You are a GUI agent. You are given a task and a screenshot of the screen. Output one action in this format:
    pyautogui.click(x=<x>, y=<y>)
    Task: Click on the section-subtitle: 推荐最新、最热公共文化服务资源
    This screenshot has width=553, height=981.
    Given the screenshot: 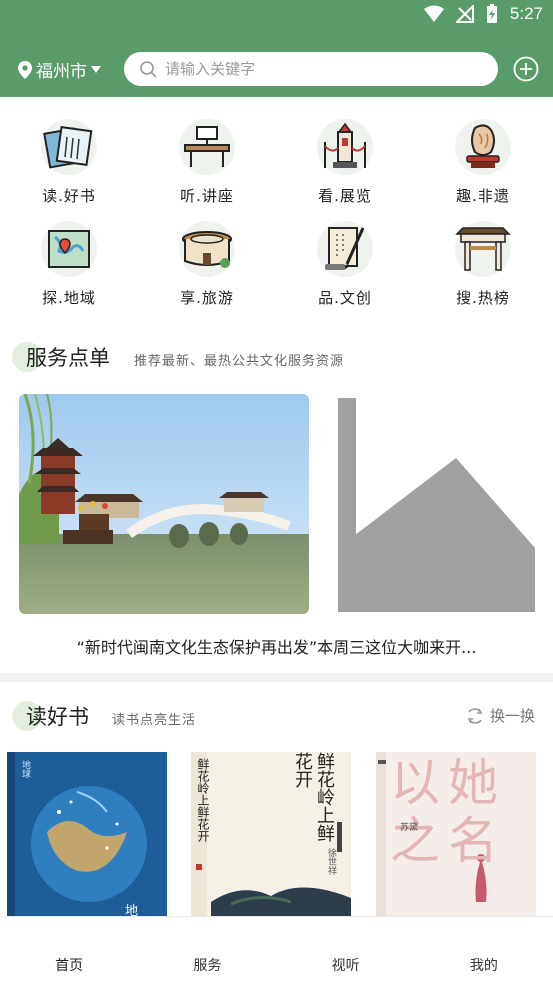 What is the action you would take?
    pyautogui.click(x=239, y=361)
    